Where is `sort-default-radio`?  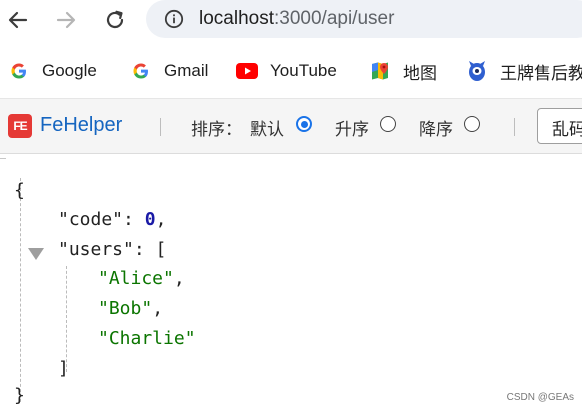
sort-default-radio is located at coordinates (304, 124).